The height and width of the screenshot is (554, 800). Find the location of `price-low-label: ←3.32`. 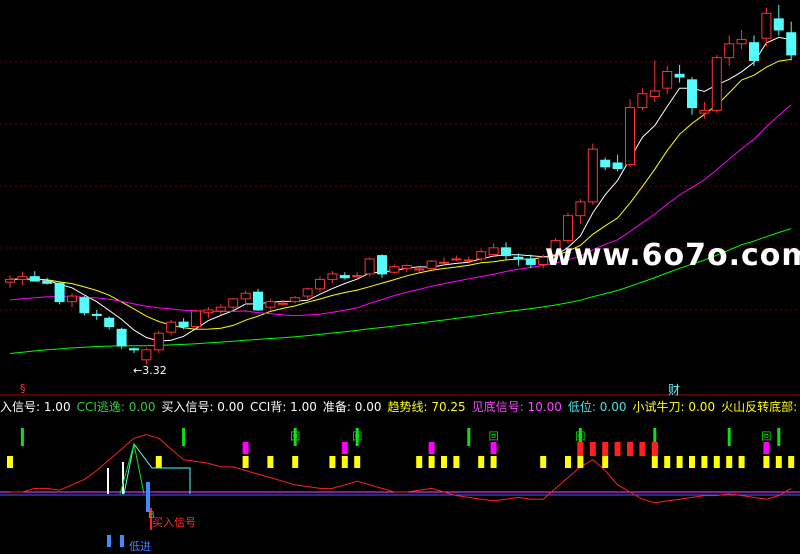

price-low-label: ←3.32 is located at coordinates (150, 370).